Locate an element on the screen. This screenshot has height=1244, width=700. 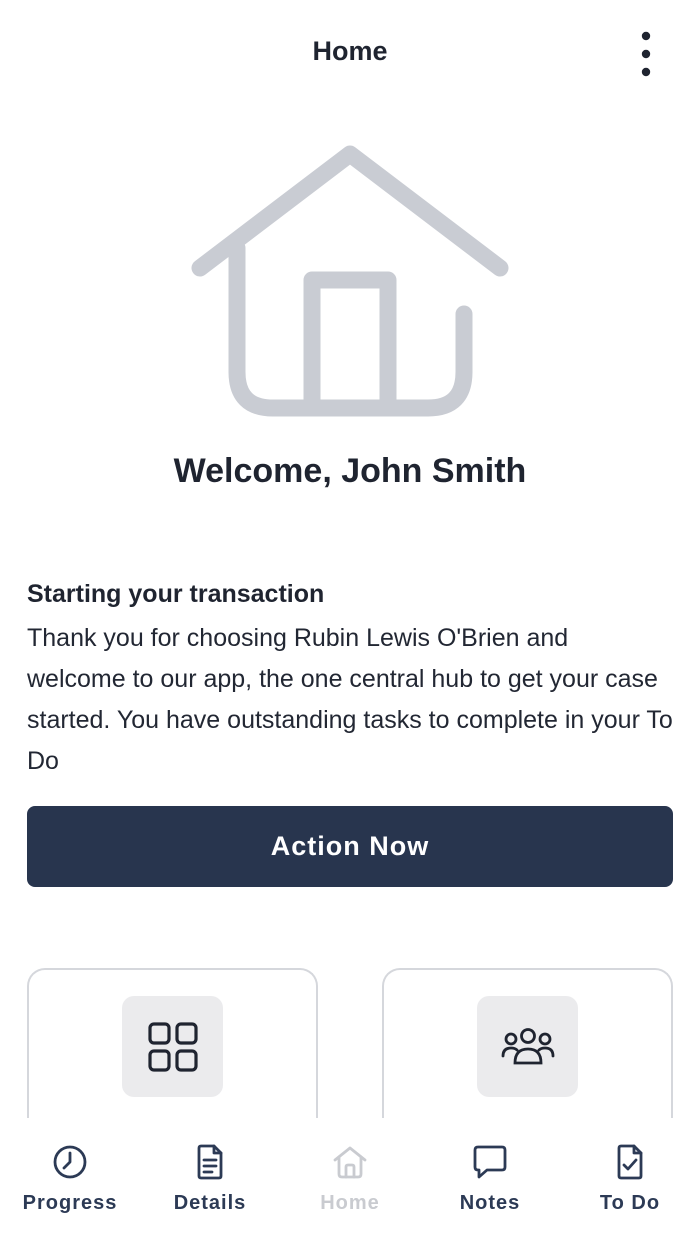
tab-details: Details is located at coordinates (210, 1181).